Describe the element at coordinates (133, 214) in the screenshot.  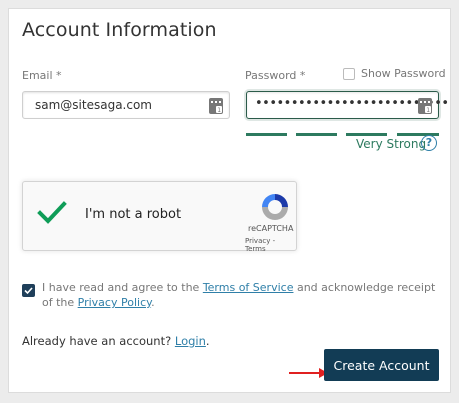
I see `recaptcha-label: I'm not a robot` at that location.